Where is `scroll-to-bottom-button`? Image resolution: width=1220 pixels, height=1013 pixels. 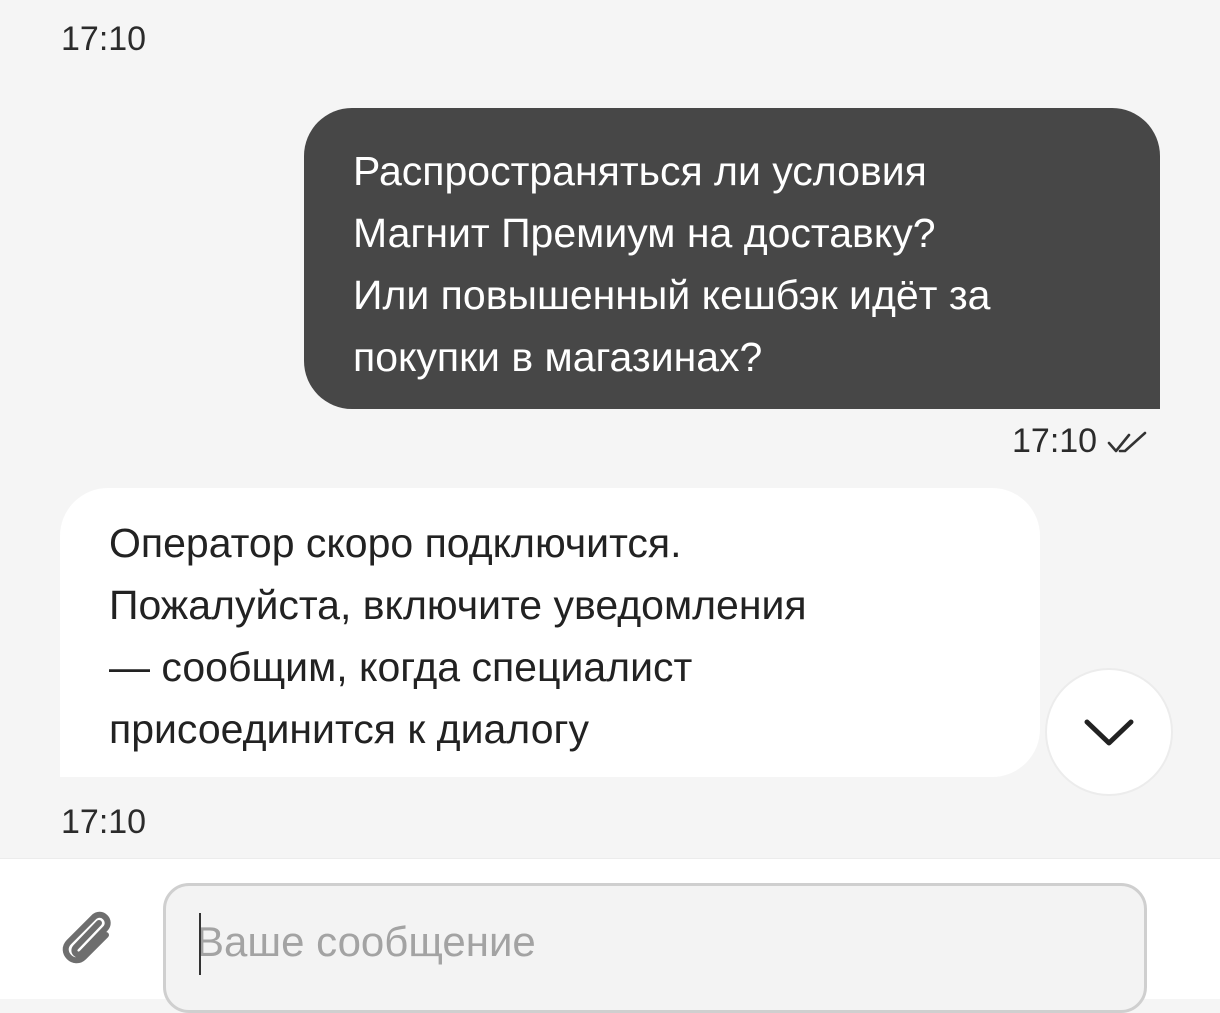 scroll-to-bottom-button is located at coordinates (1109, 732).